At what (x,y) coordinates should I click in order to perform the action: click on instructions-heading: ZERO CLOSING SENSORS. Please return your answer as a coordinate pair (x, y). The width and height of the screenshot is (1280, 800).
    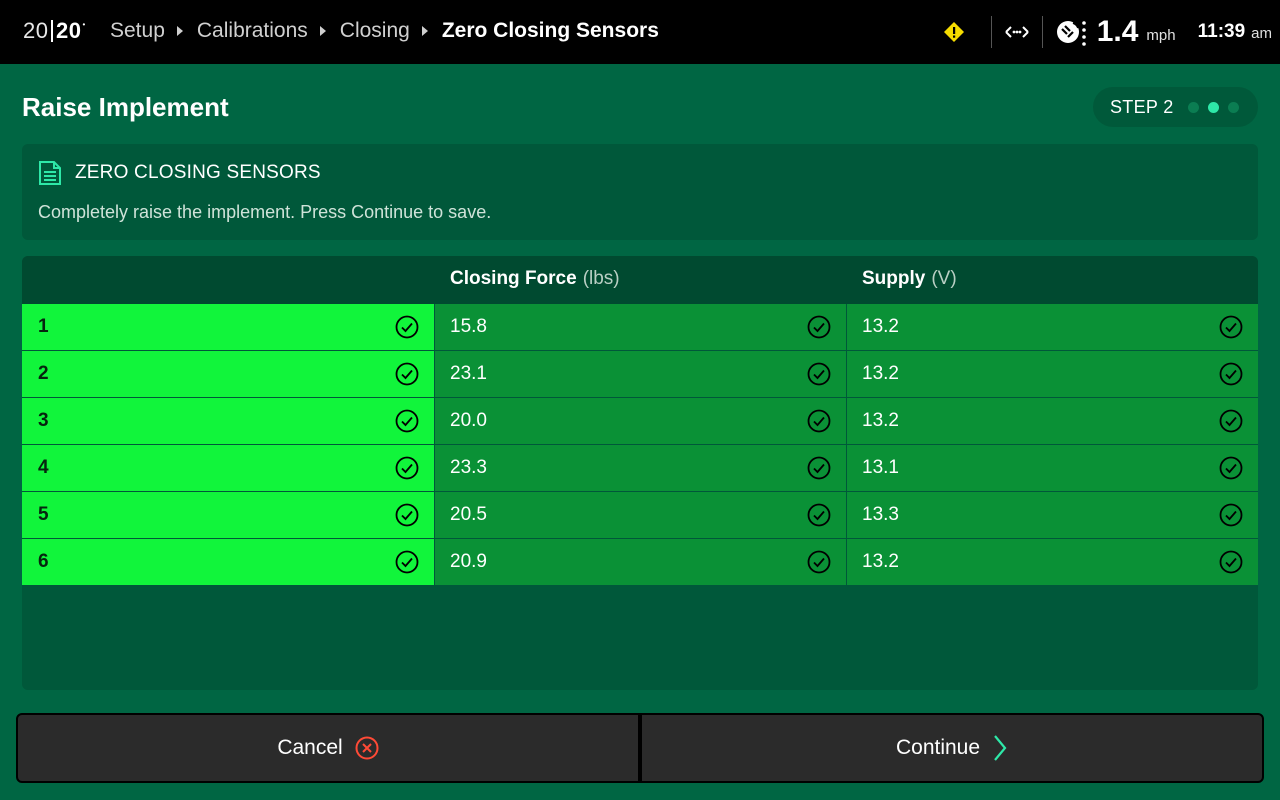
    Looking at the image, I should click on (198, 172).